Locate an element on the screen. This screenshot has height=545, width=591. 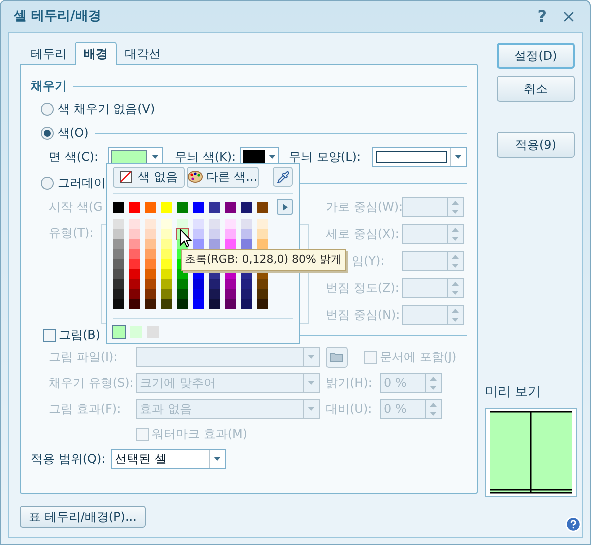
help-icon is located at coordinates (573, 524).